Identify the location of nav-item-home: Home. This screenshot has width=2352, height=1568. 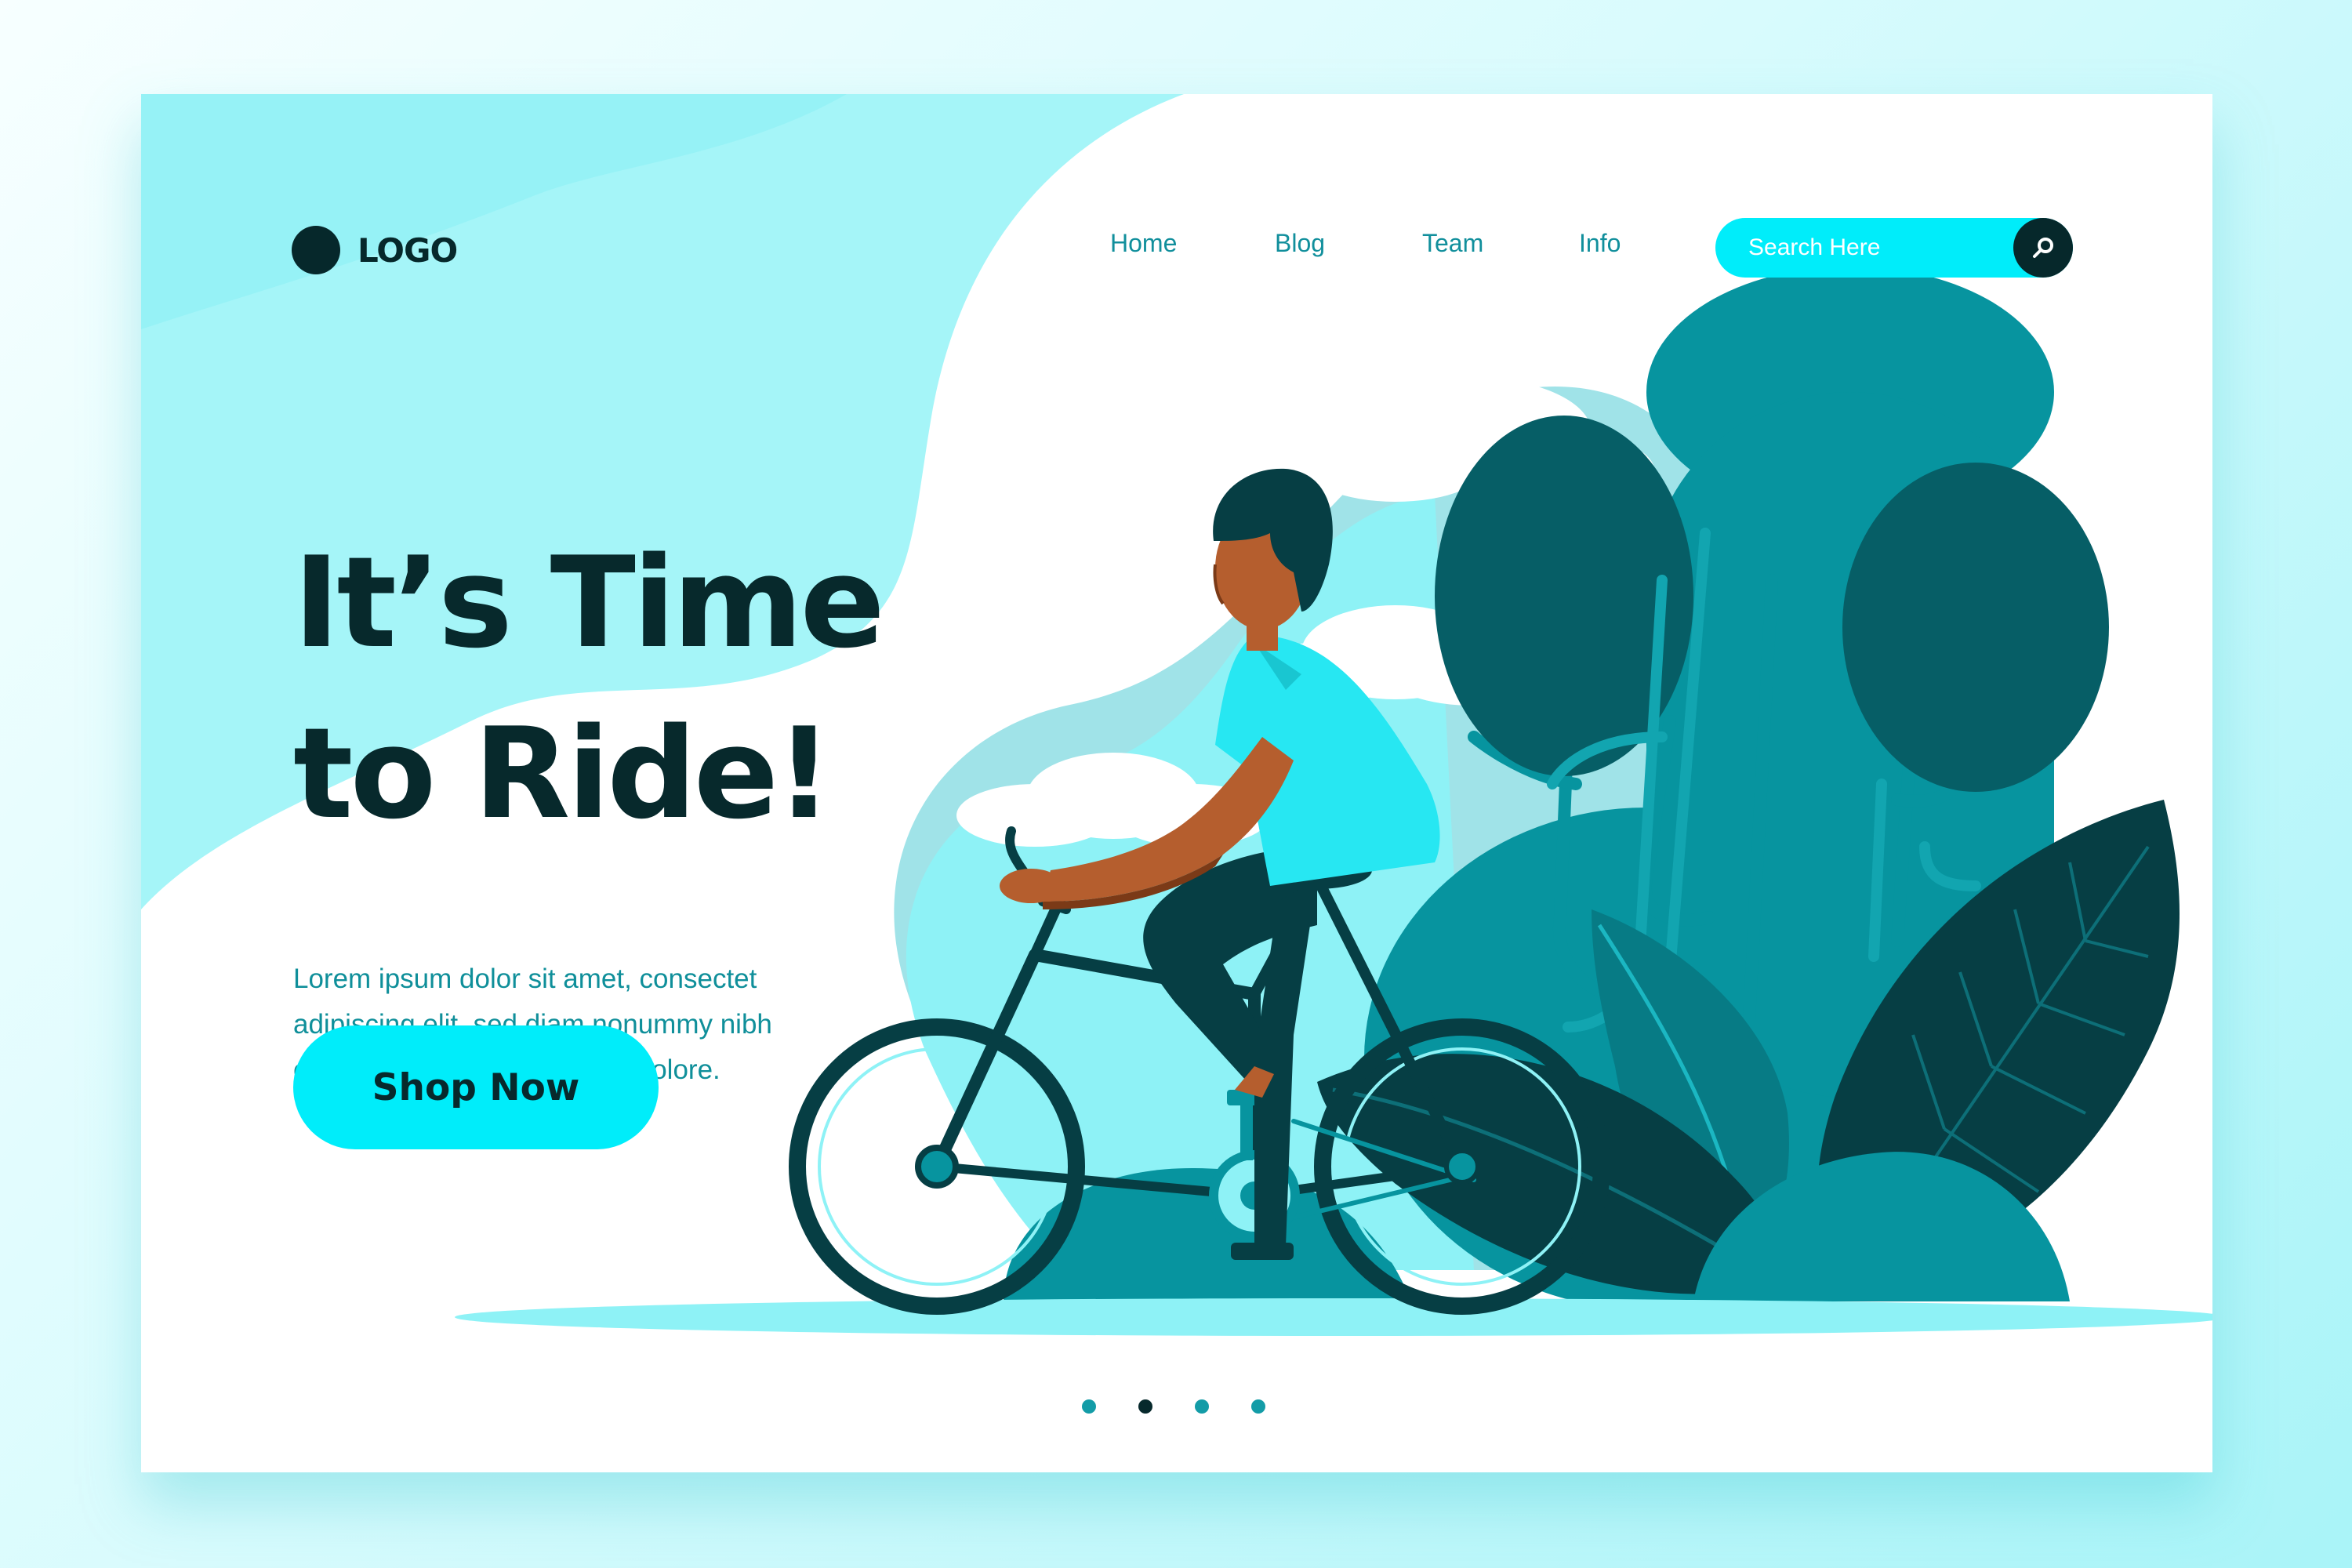
(1143, 243).